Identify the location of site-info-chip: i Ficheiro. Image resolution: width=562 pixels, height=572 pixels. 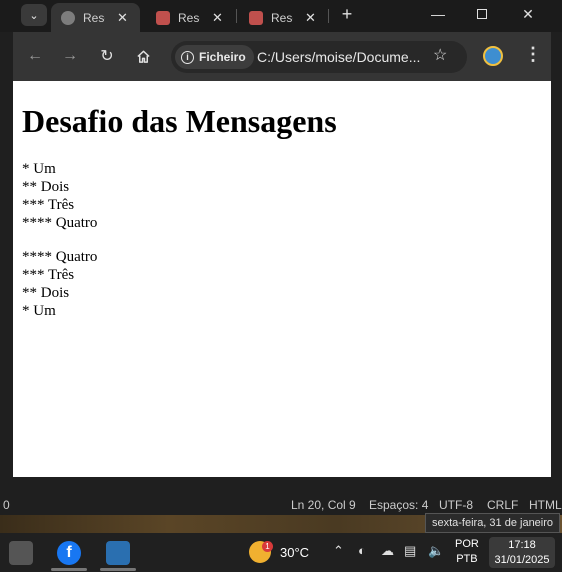
(214, 57).